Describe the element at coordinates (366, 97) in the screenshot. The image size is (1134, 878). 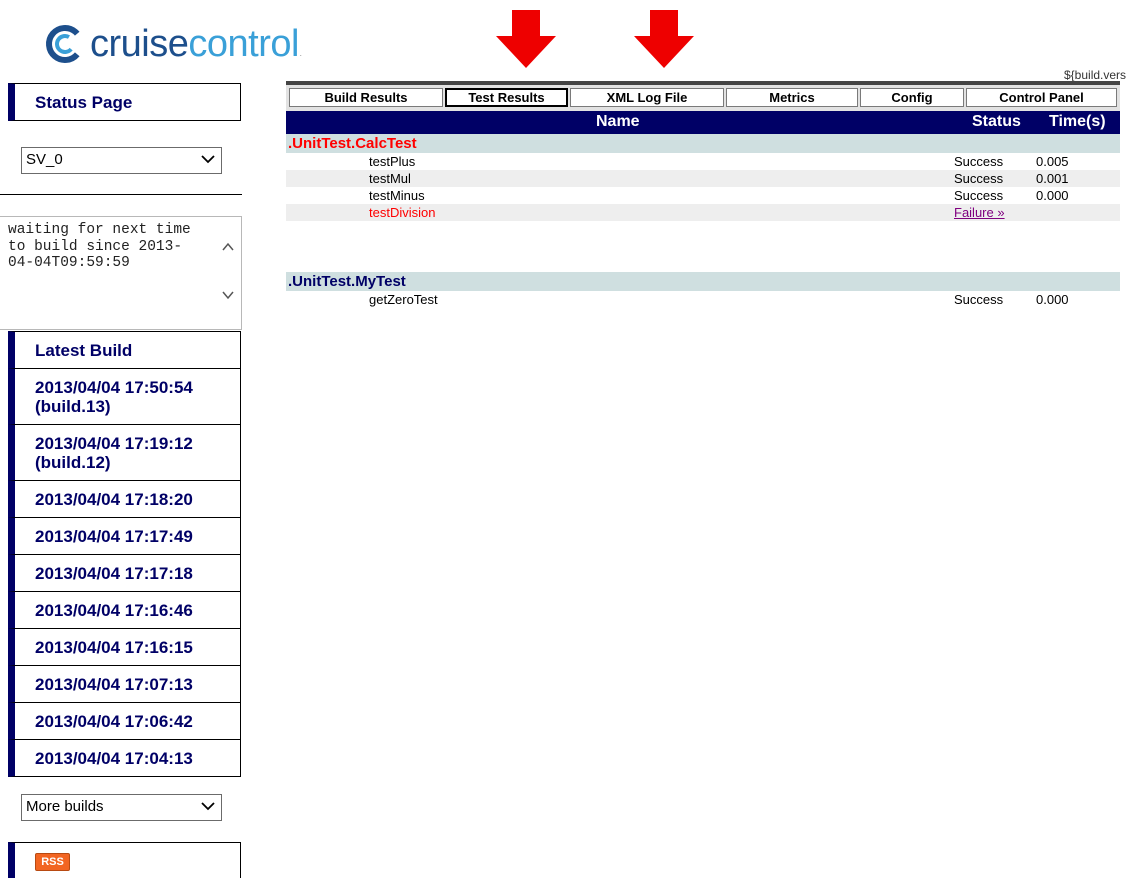
I see `tab-build-results: Build Results` at that location.